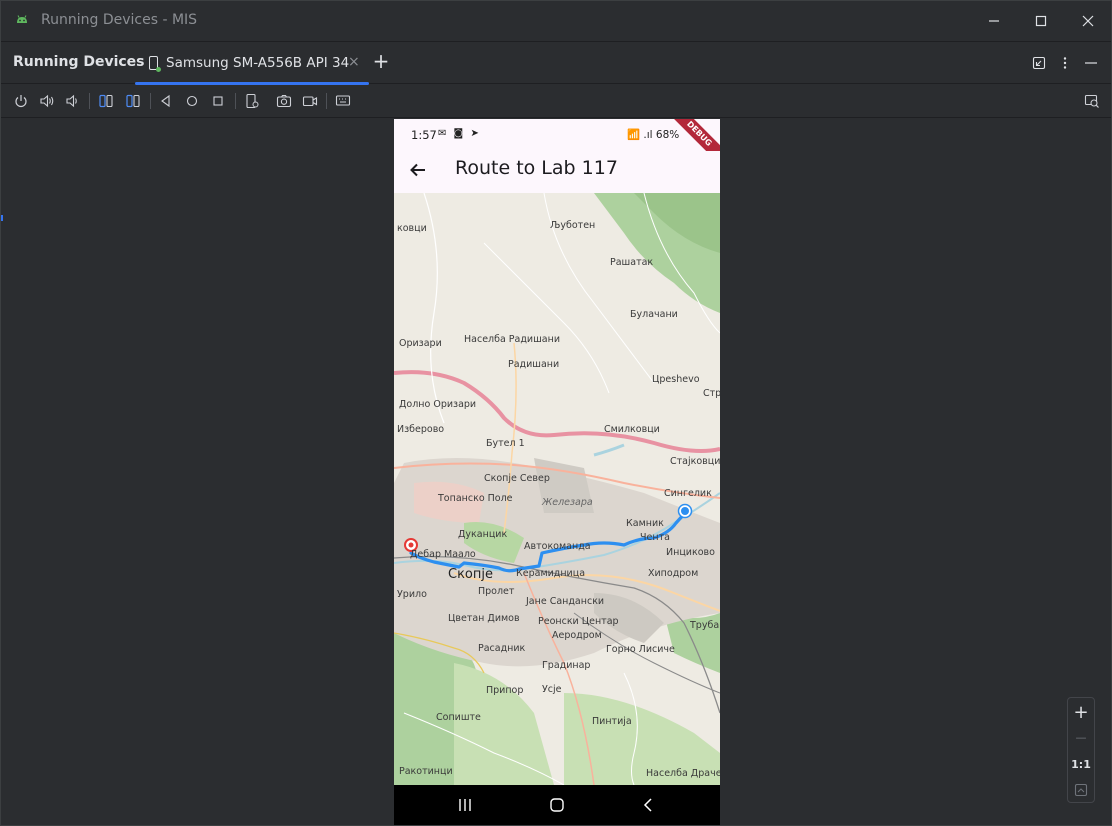 The height and width of the screenshot is (826, 1112). I want to click on power-icon, so click(21, 101).